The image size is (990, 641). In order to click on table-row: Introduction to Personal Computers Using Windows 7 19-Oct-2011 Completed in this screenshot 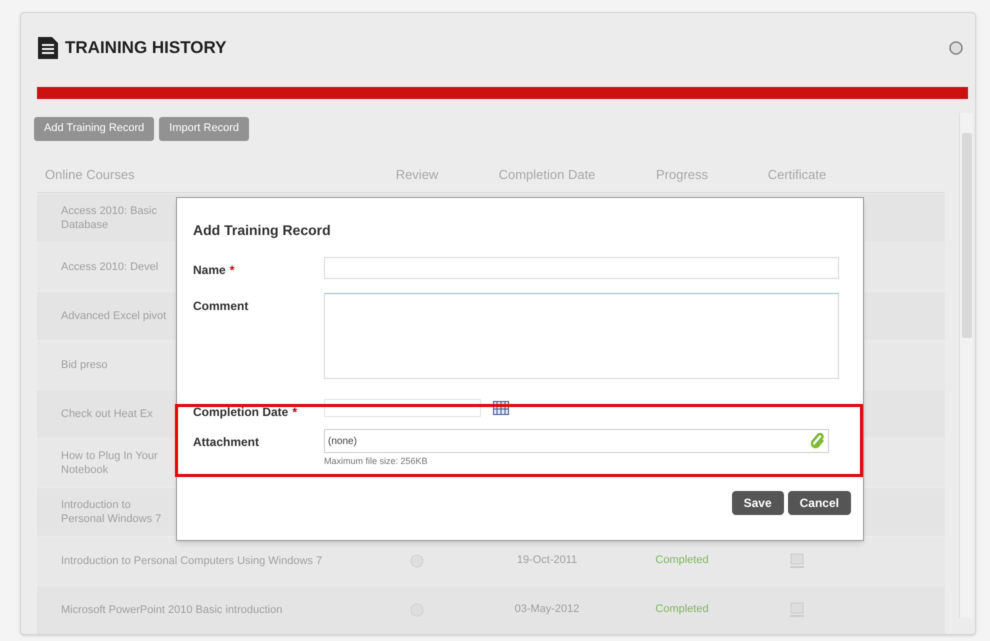, I will do `click(491, 560)`.